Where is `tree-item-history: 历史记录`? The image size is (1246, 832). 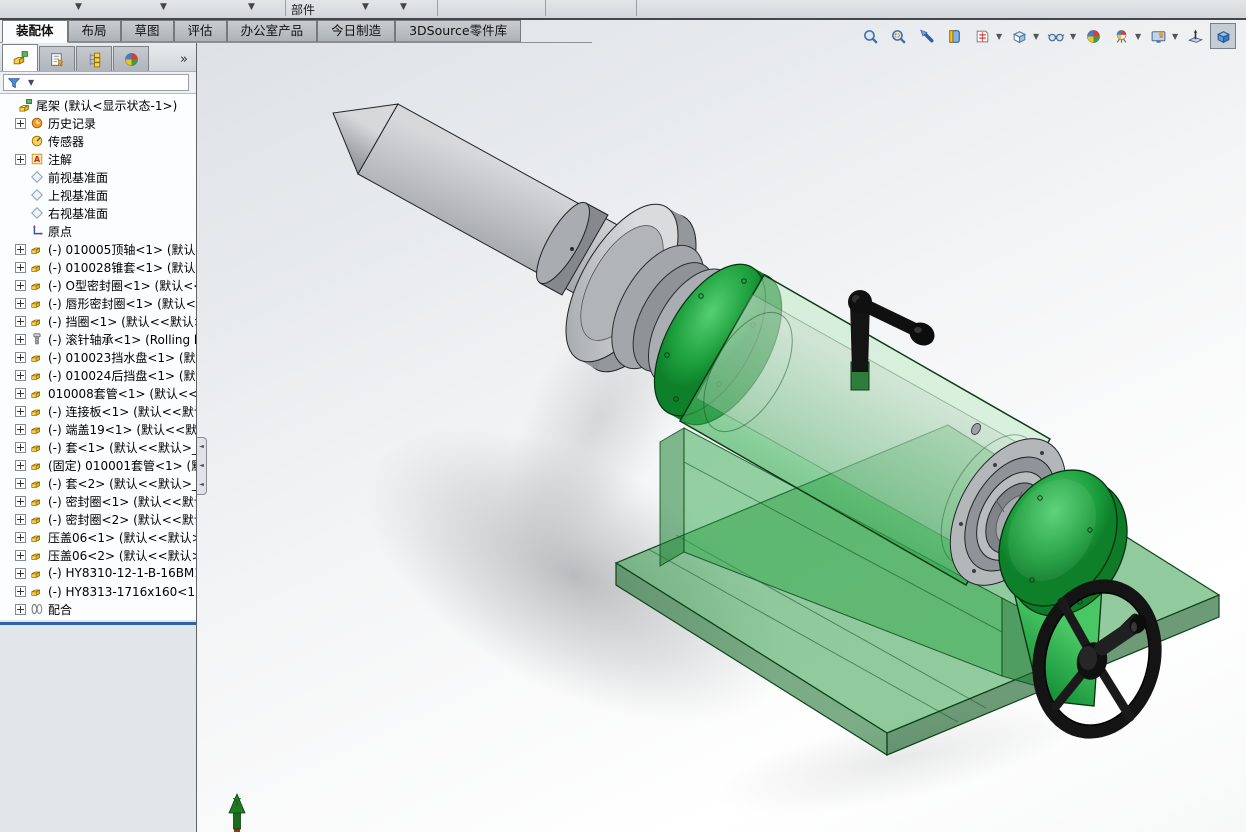
tree-item-history: 历史记录 is located at coordinates (98, 123).